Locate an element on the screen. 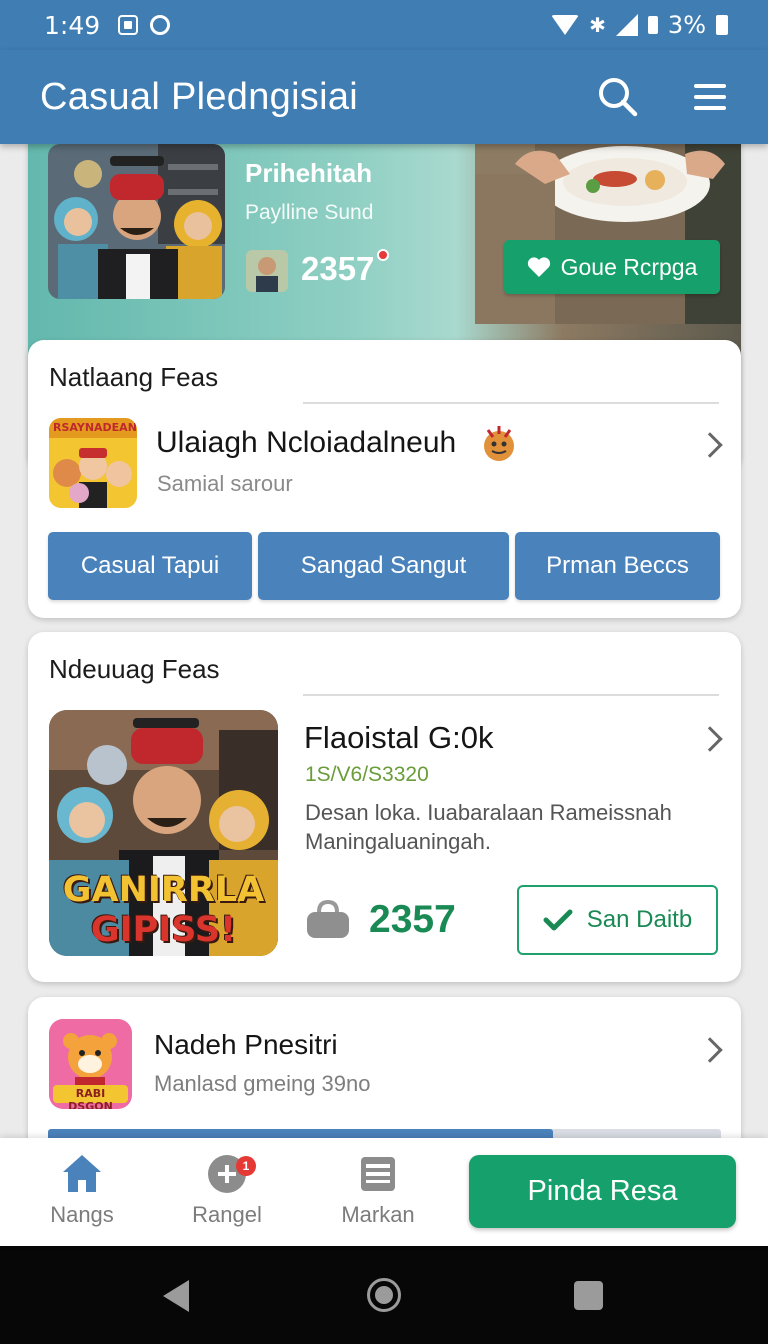  menu-icon is located at coordinates (710, 97).